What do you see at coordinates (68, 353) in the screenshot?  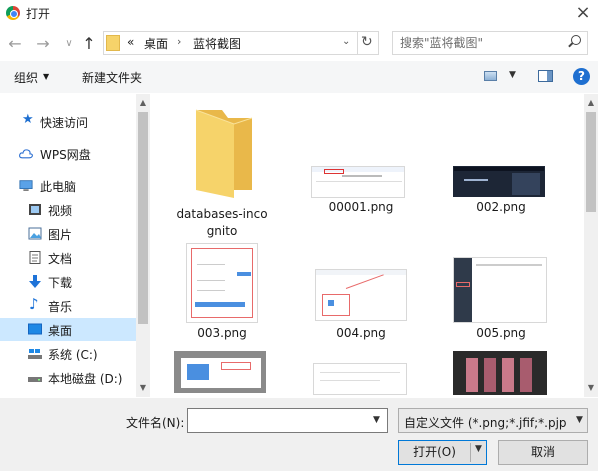 I see `sidebar-item-drive-c: 系统 (C:)` at bounding box center [68, 353].